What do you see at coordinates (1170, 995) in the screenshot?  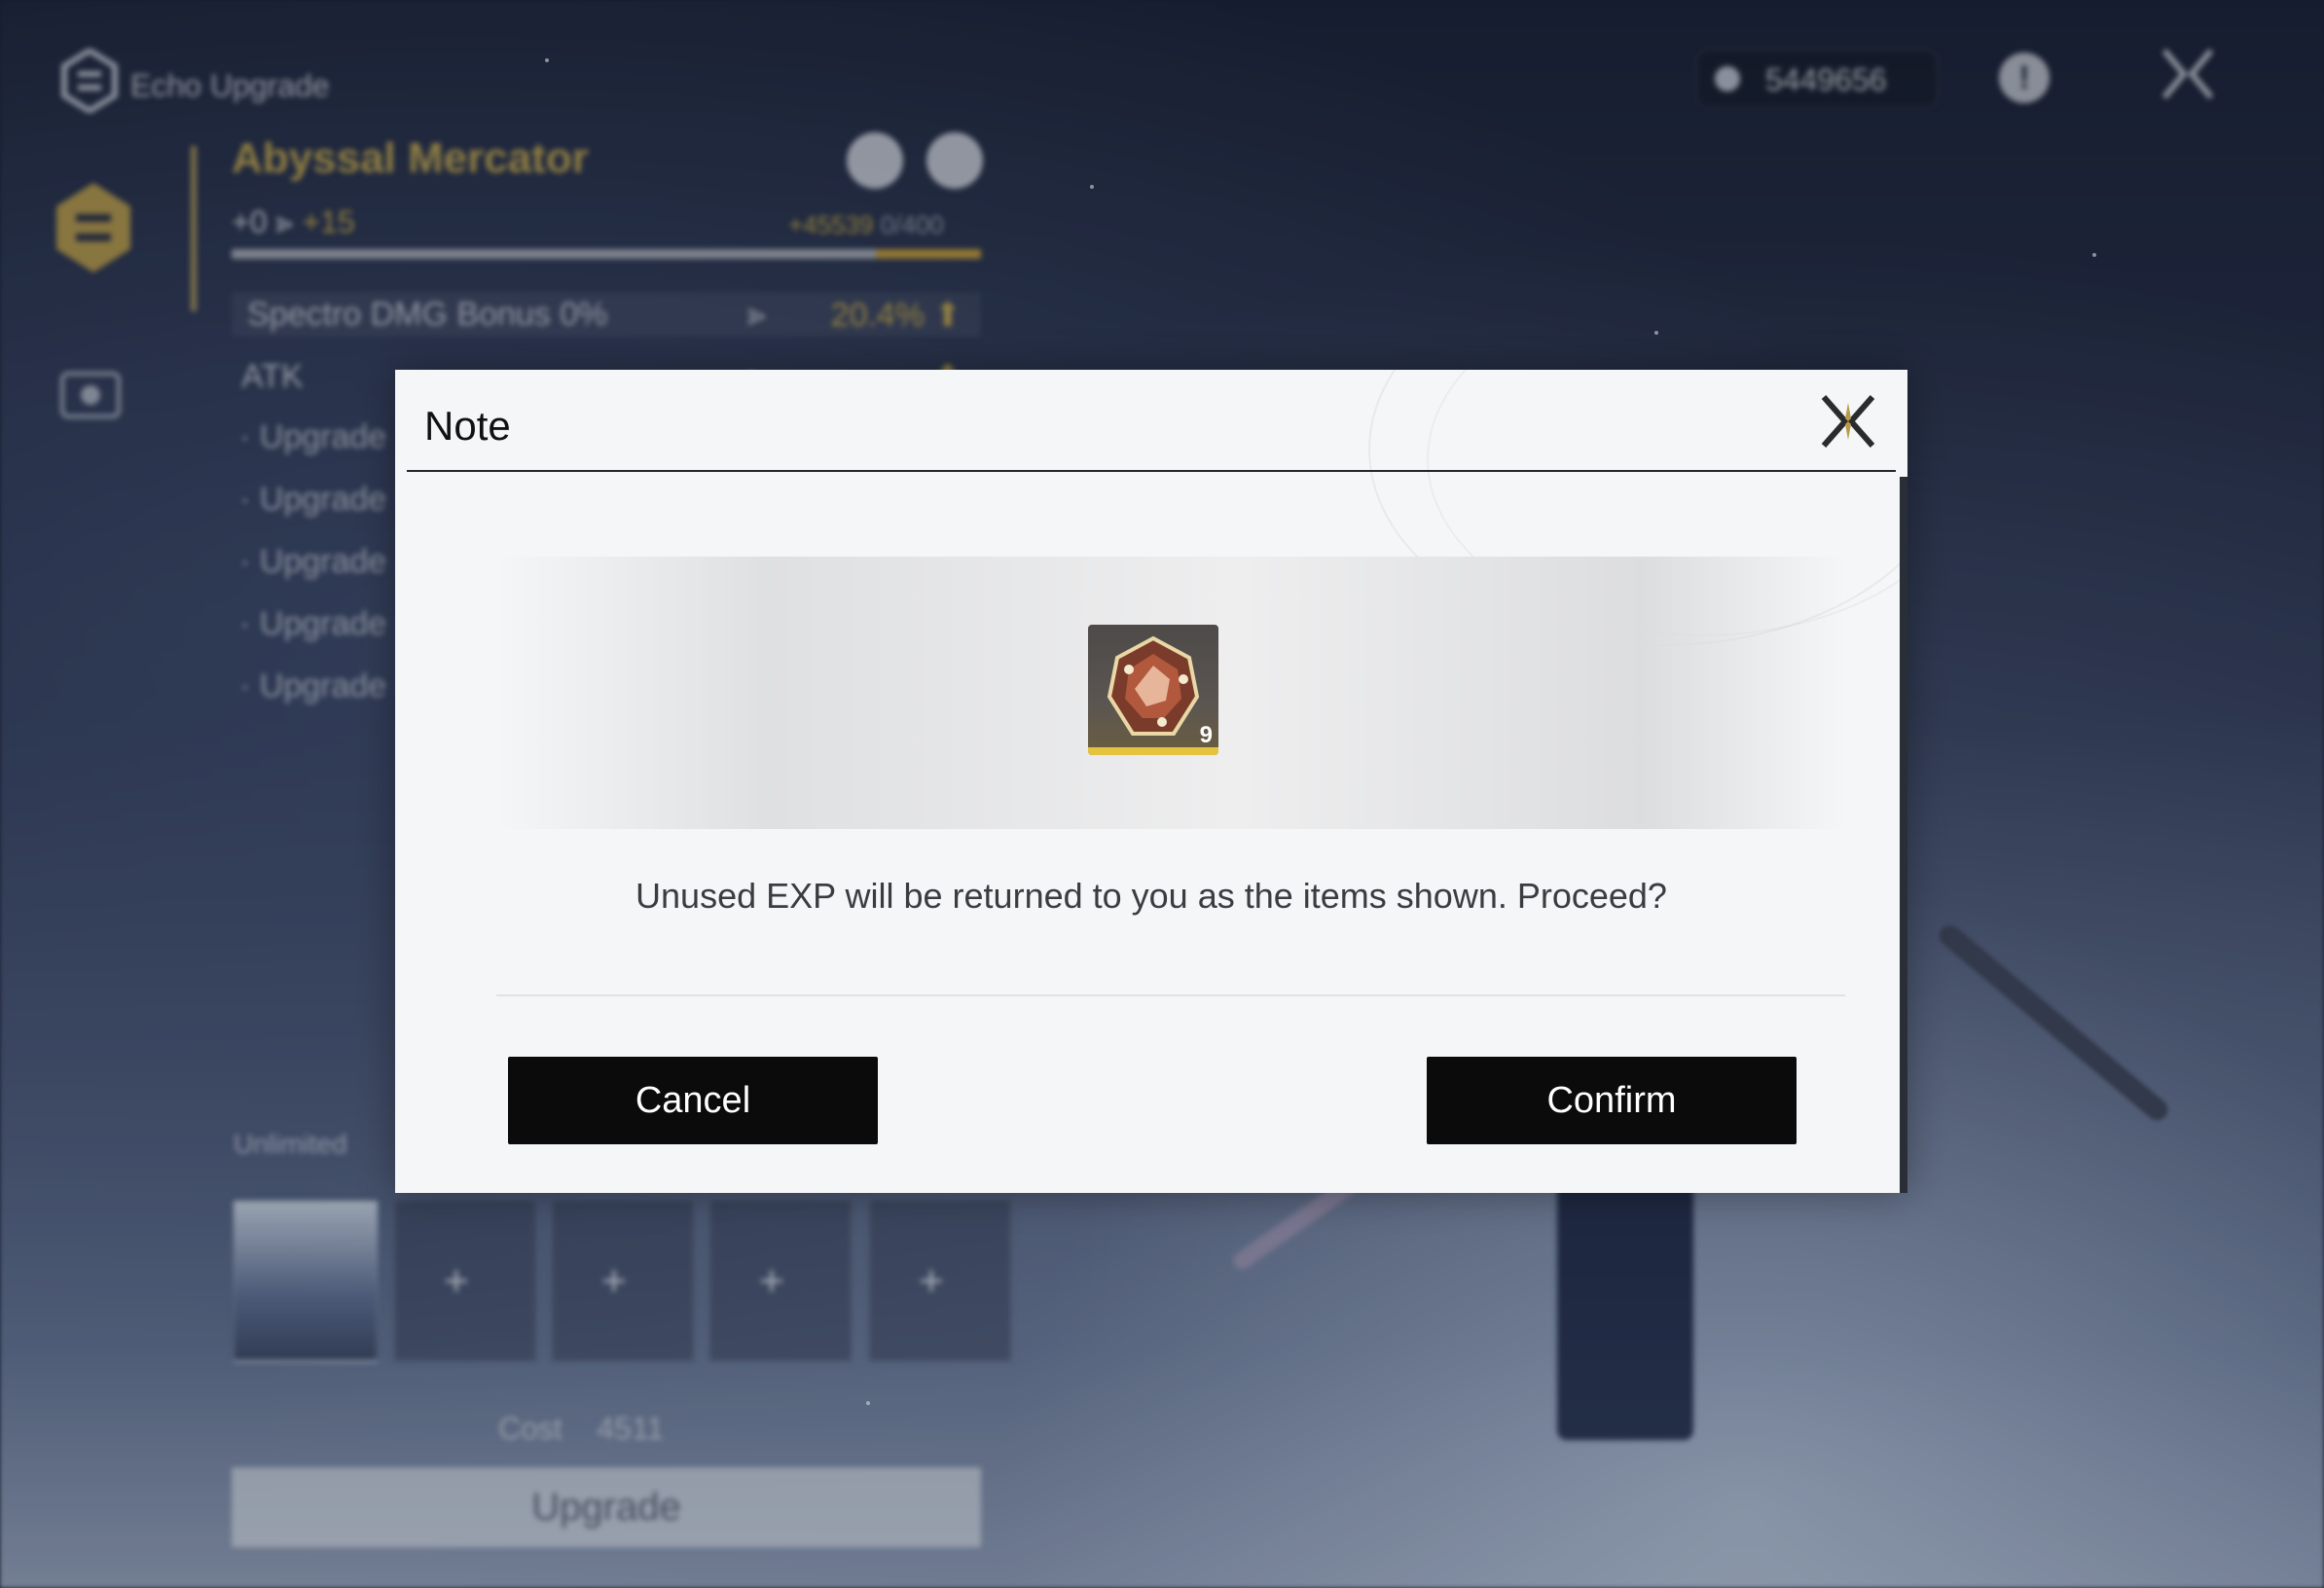 I see `dialog-divider` at bounding box center [1170, 995].